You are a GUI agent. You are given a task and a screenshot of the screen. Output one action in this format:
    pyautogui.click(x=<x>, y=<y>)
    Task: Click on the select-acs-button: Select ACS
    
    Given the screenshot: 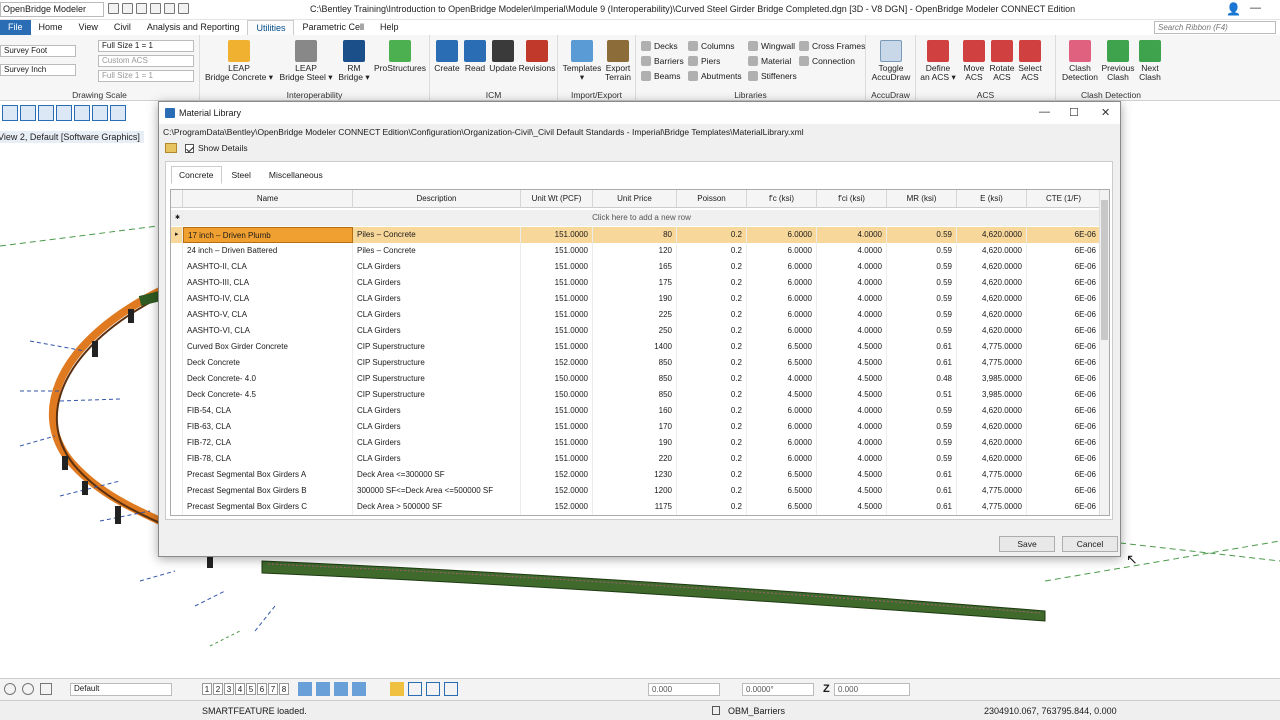 What is the action you would take?
    pyautogui.click(x=1030, y=61)
    